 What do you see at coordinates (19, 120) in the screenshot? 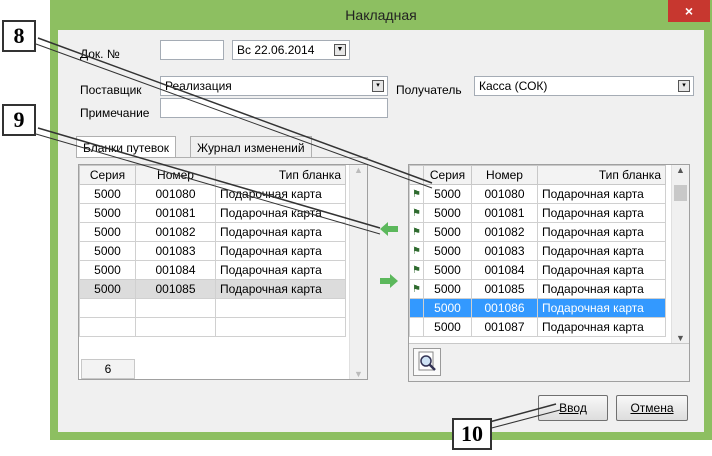
I see `callout-9: 9` at bounding box center [19, 120].